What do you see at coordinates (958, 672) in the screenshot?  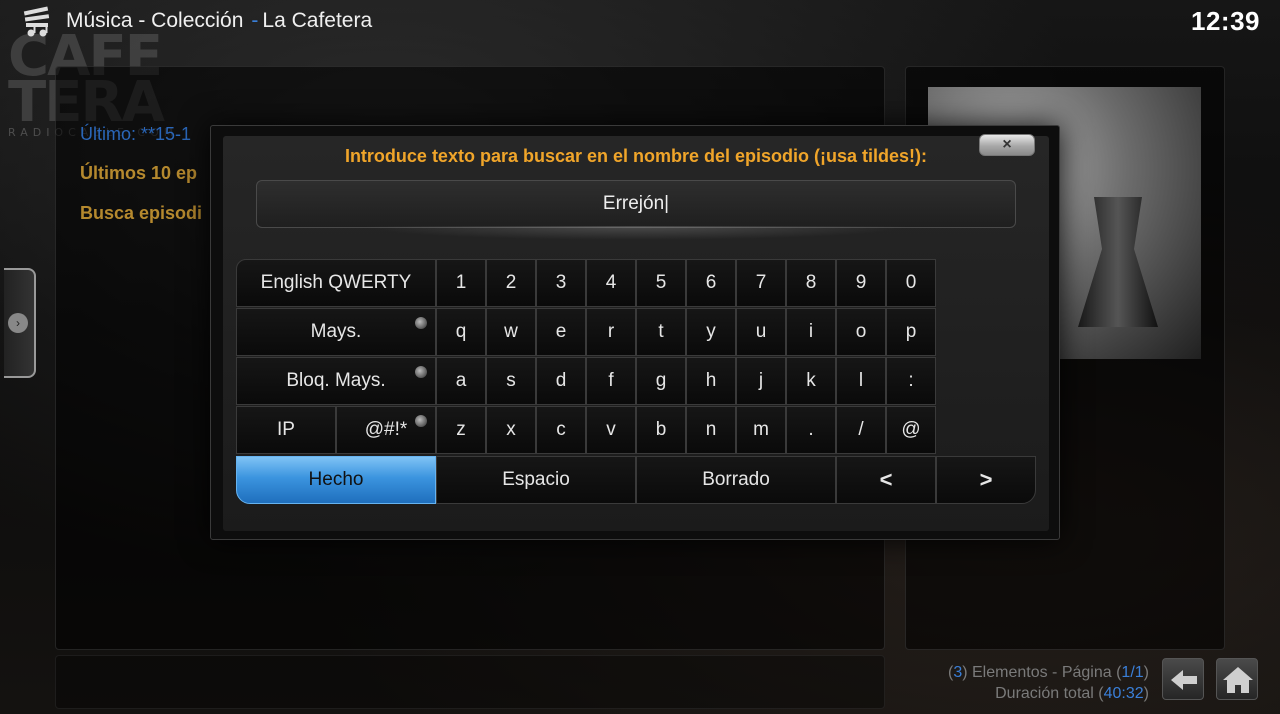 I see `item-count: 3` at bounding box center [958, 672].